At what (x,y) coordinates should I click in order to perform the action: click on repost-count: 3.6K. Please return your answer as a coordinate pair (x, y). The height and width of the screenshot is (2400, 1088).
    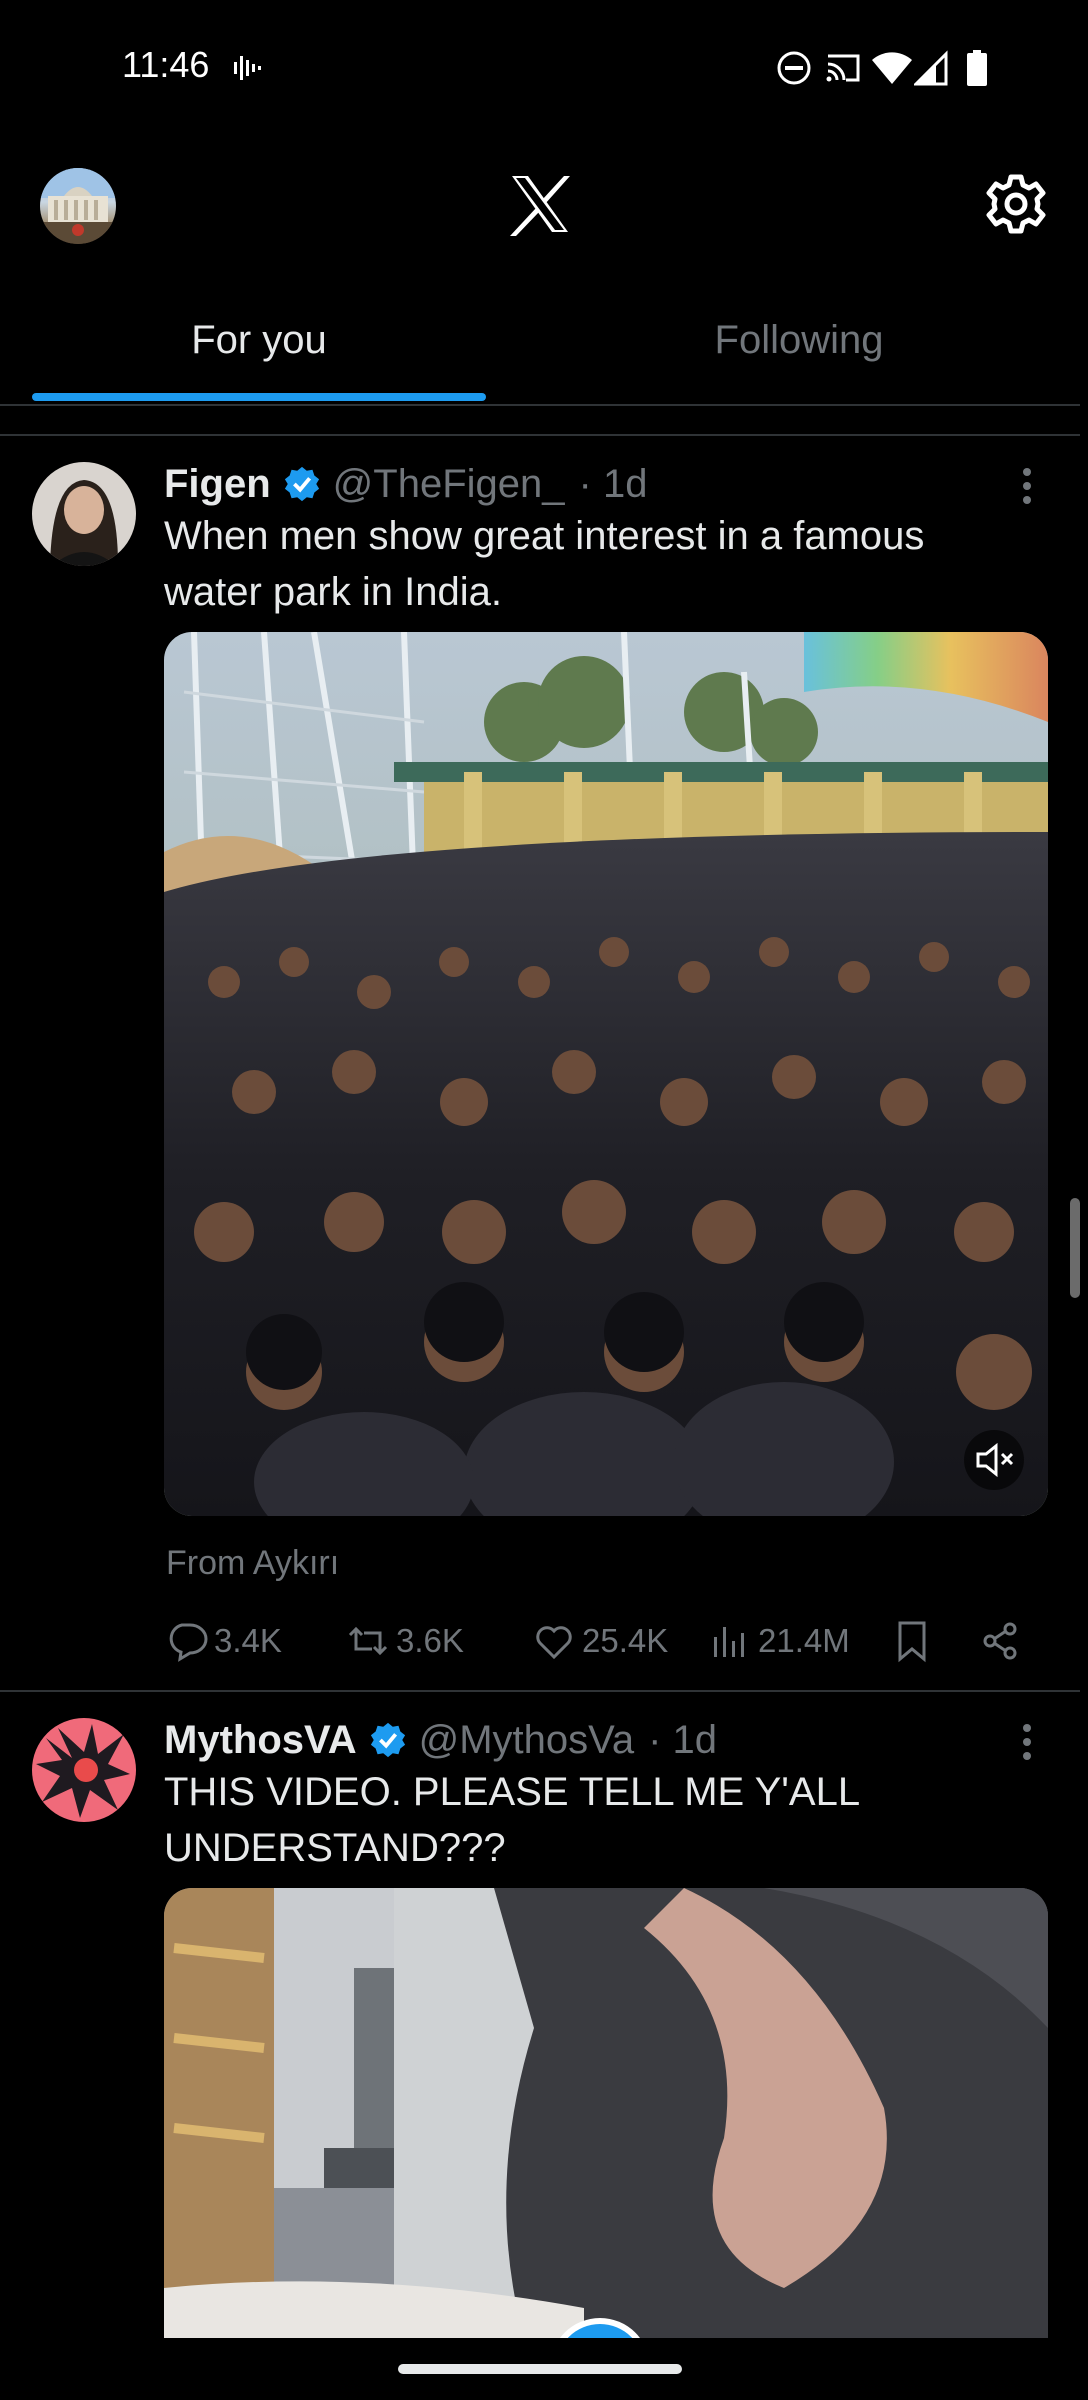
    Looking at the image, I should click on (430, 1640).